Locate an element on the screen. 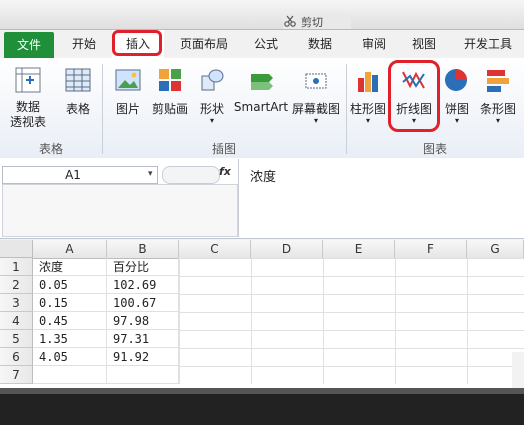 The height and width of the screenshot is (425, 524). pivot-table-button: 数据 透视表 is located at coordinates (28, 99).